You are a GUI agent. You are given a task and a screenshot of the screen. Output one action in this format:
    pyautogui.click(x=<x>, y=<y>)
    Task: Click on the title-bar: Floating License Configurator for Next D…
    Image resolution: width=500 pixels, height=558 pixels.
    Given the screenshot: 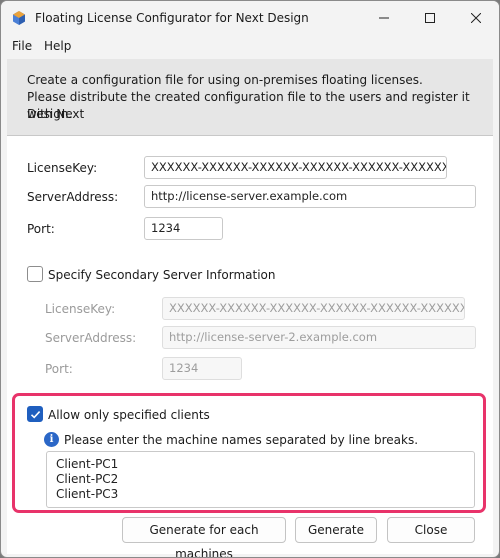 What is the action you would take?
    pyautogui.click(x=250, y=18)
    